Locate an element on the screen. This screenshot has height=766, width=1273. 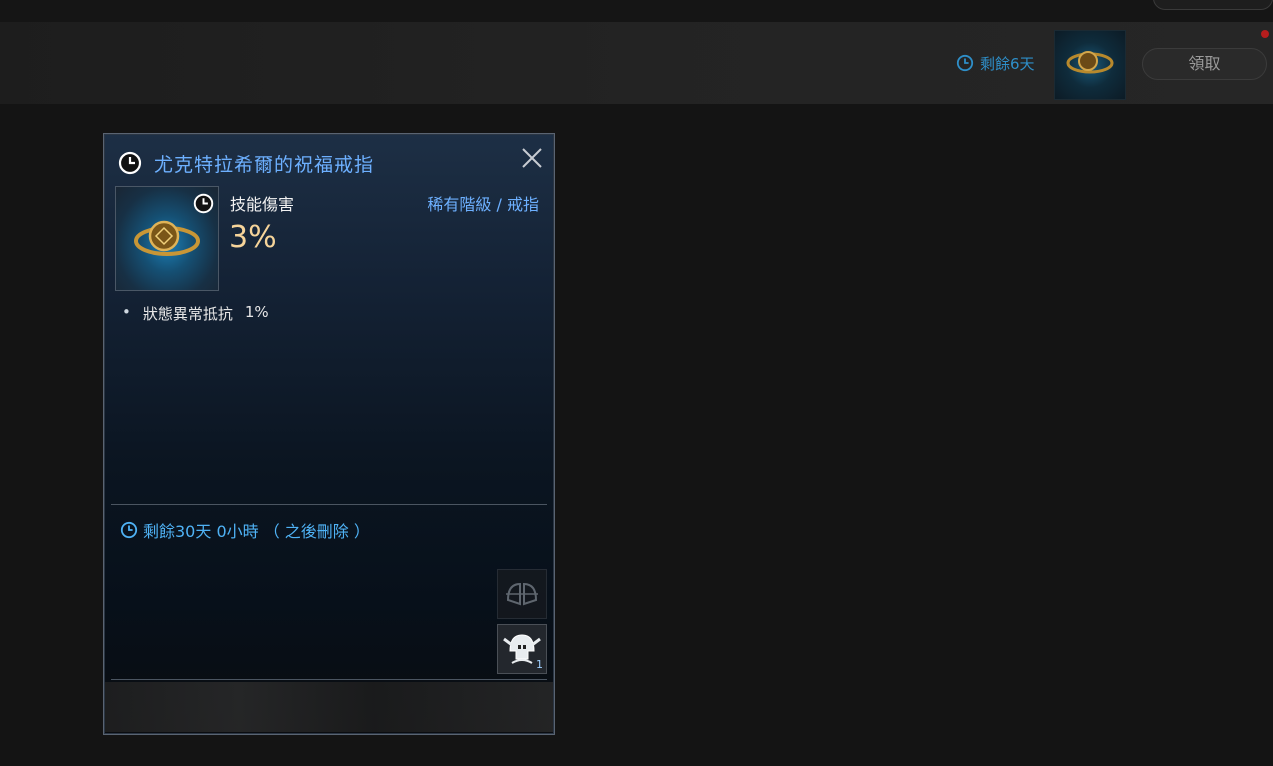
notification-dot is located at coordinates (1265, 34).